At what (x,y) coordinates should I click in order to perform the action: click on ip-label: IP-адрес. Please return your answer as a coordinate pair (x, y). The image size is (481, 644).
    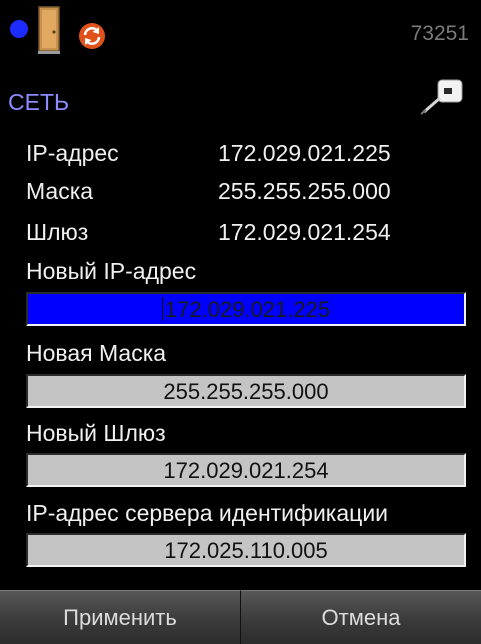
    Looking at the image, I should click on (72, 153).